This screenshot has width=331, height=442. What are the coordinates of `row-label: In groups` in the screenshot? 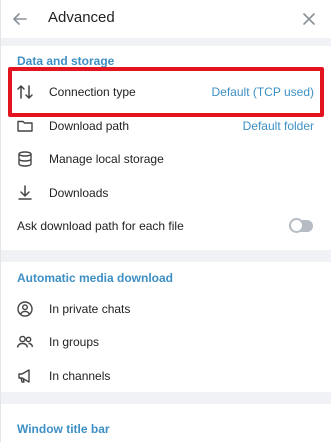 It's located at (74, 341).